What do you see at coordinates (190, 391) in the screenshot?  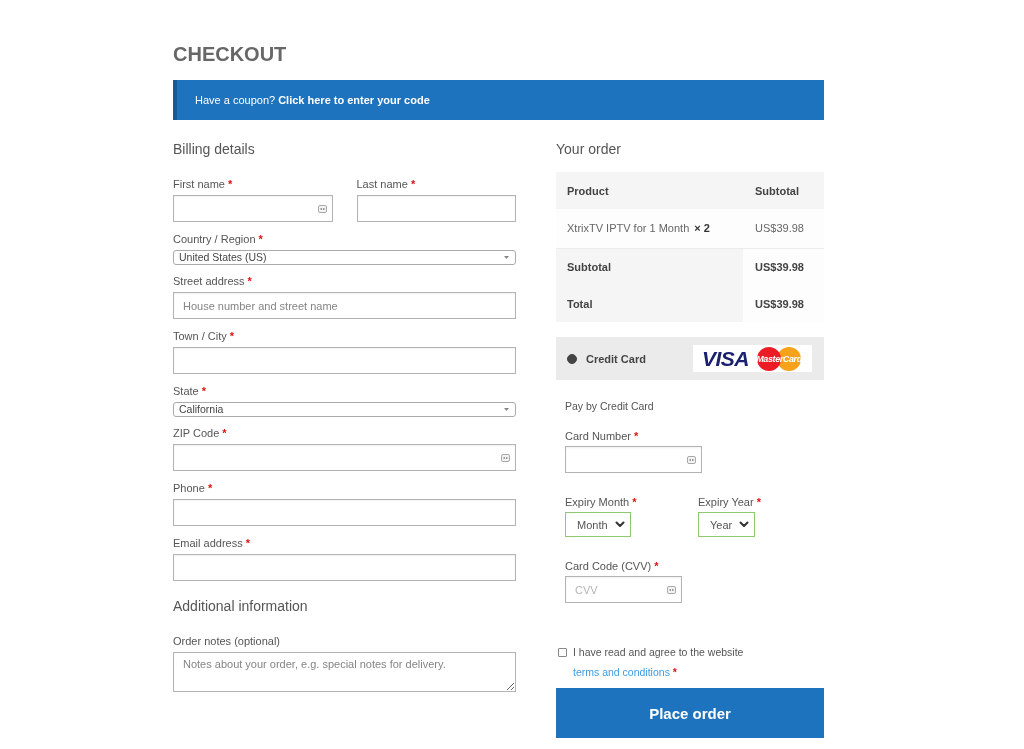 I see `field-label: State *` at bounding box center [190, 391].